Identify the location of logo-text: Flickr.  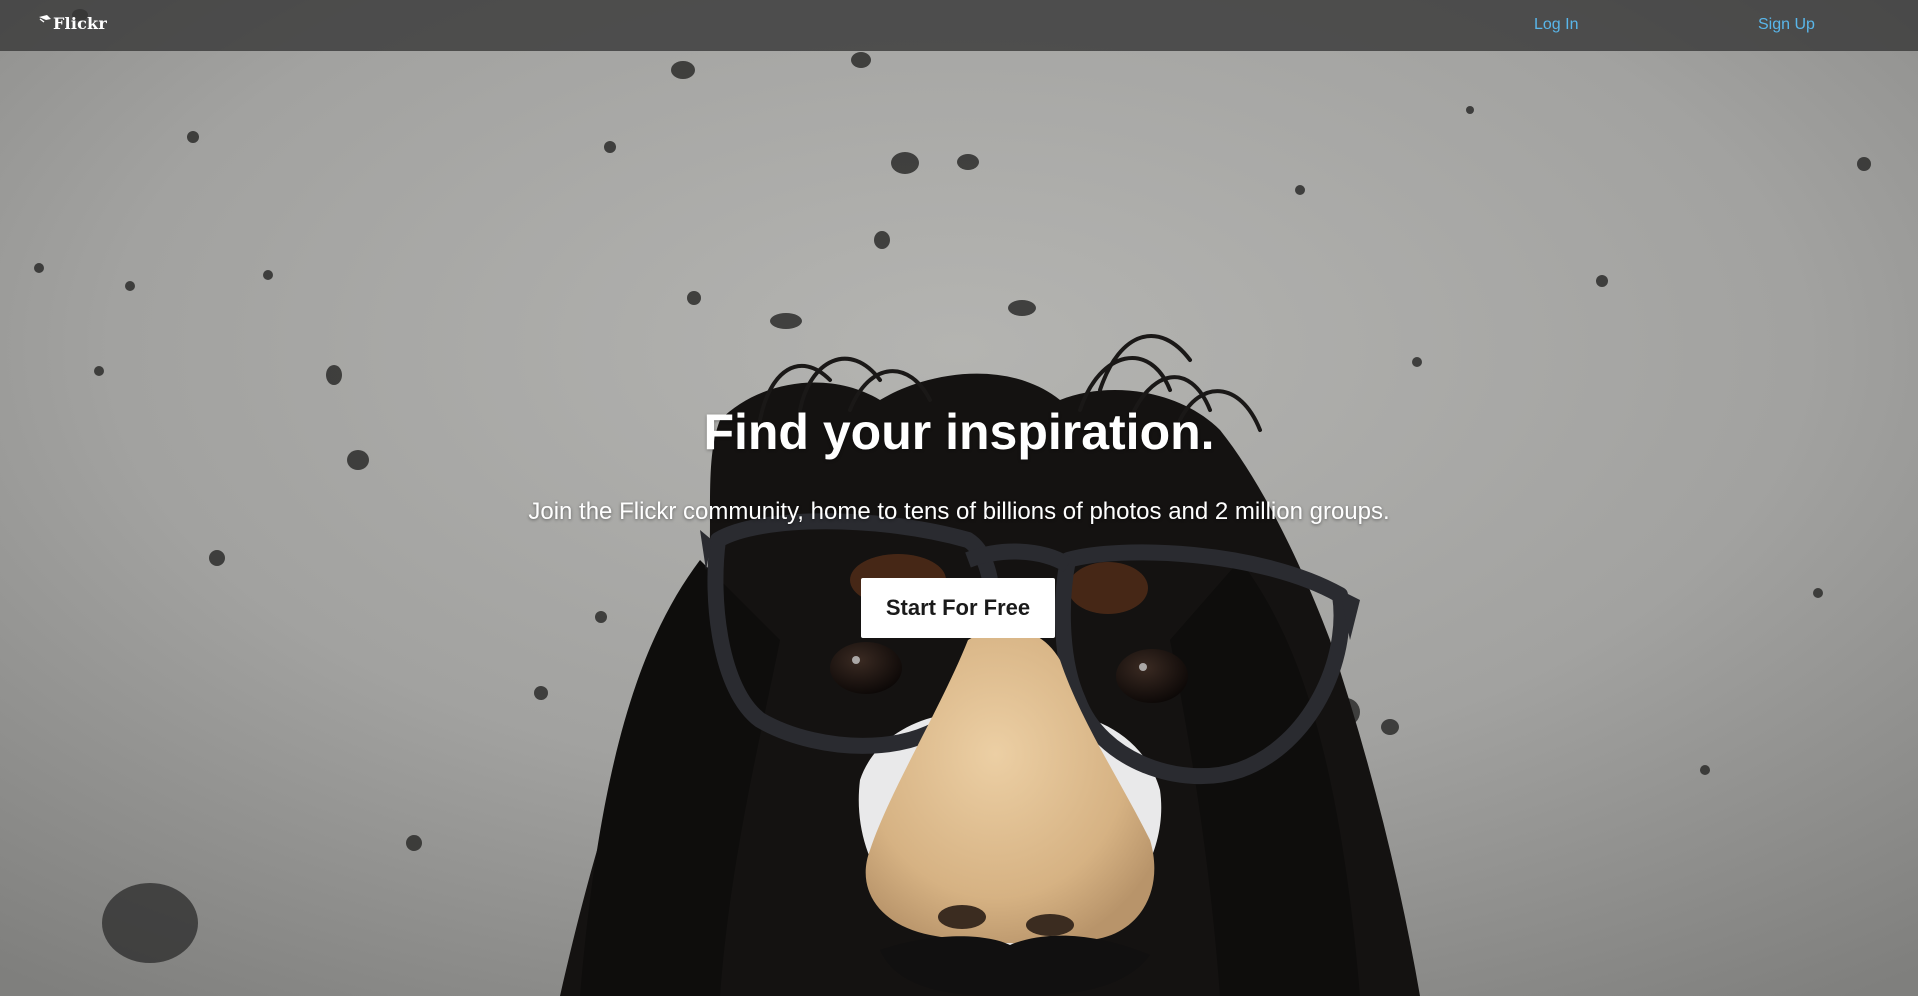
(80, 23).